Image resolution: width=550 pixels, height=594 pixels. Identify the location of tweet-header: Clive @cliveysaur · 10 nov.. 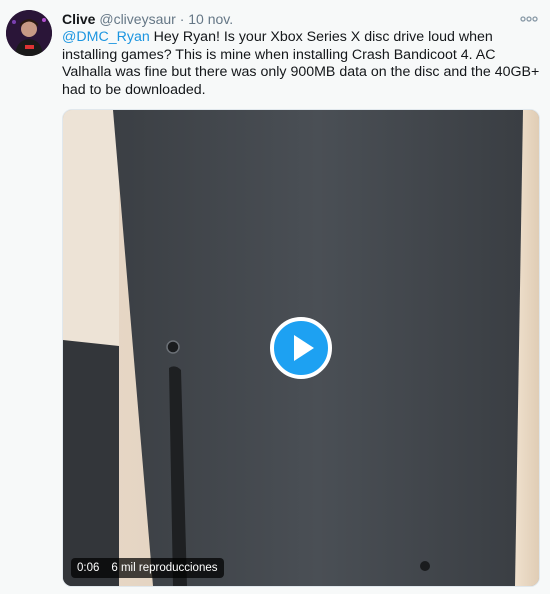
(147, 19).